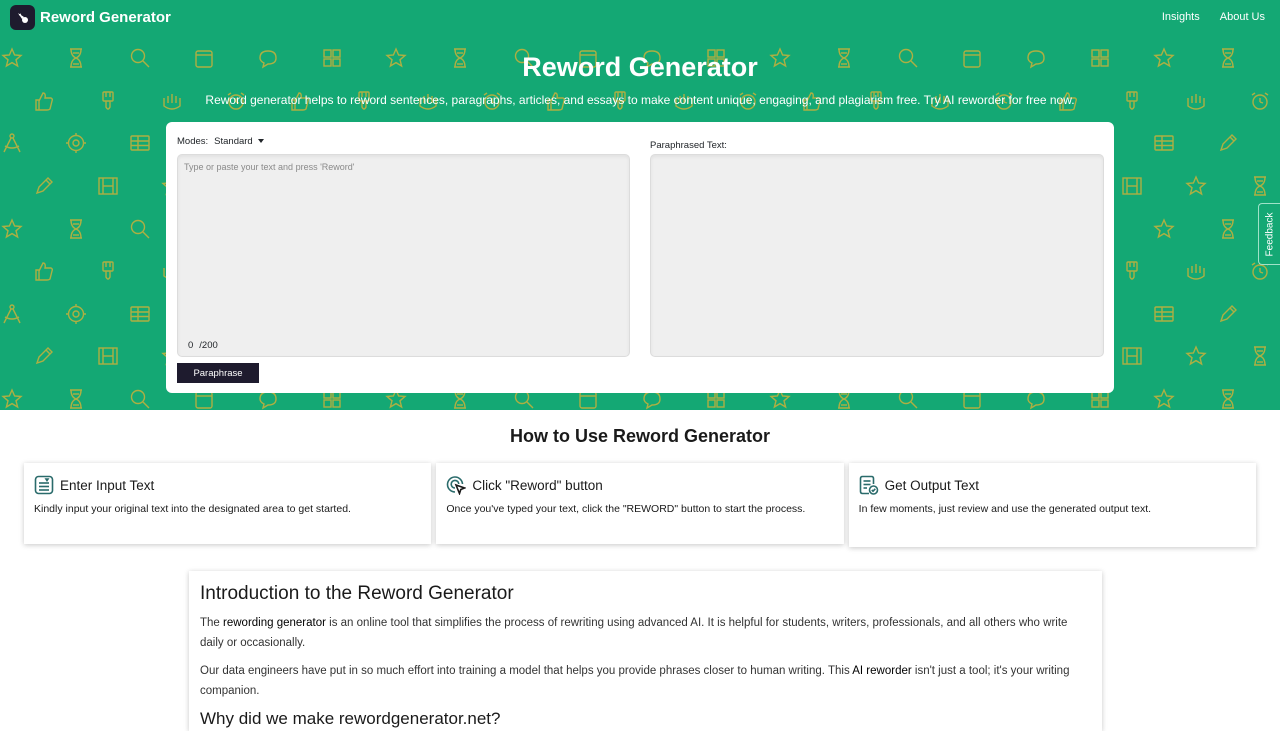 The image size is (1280, 731). I want to click on intro-subheading: Why did we make rewordgenerator.net?, so click(350, 718).